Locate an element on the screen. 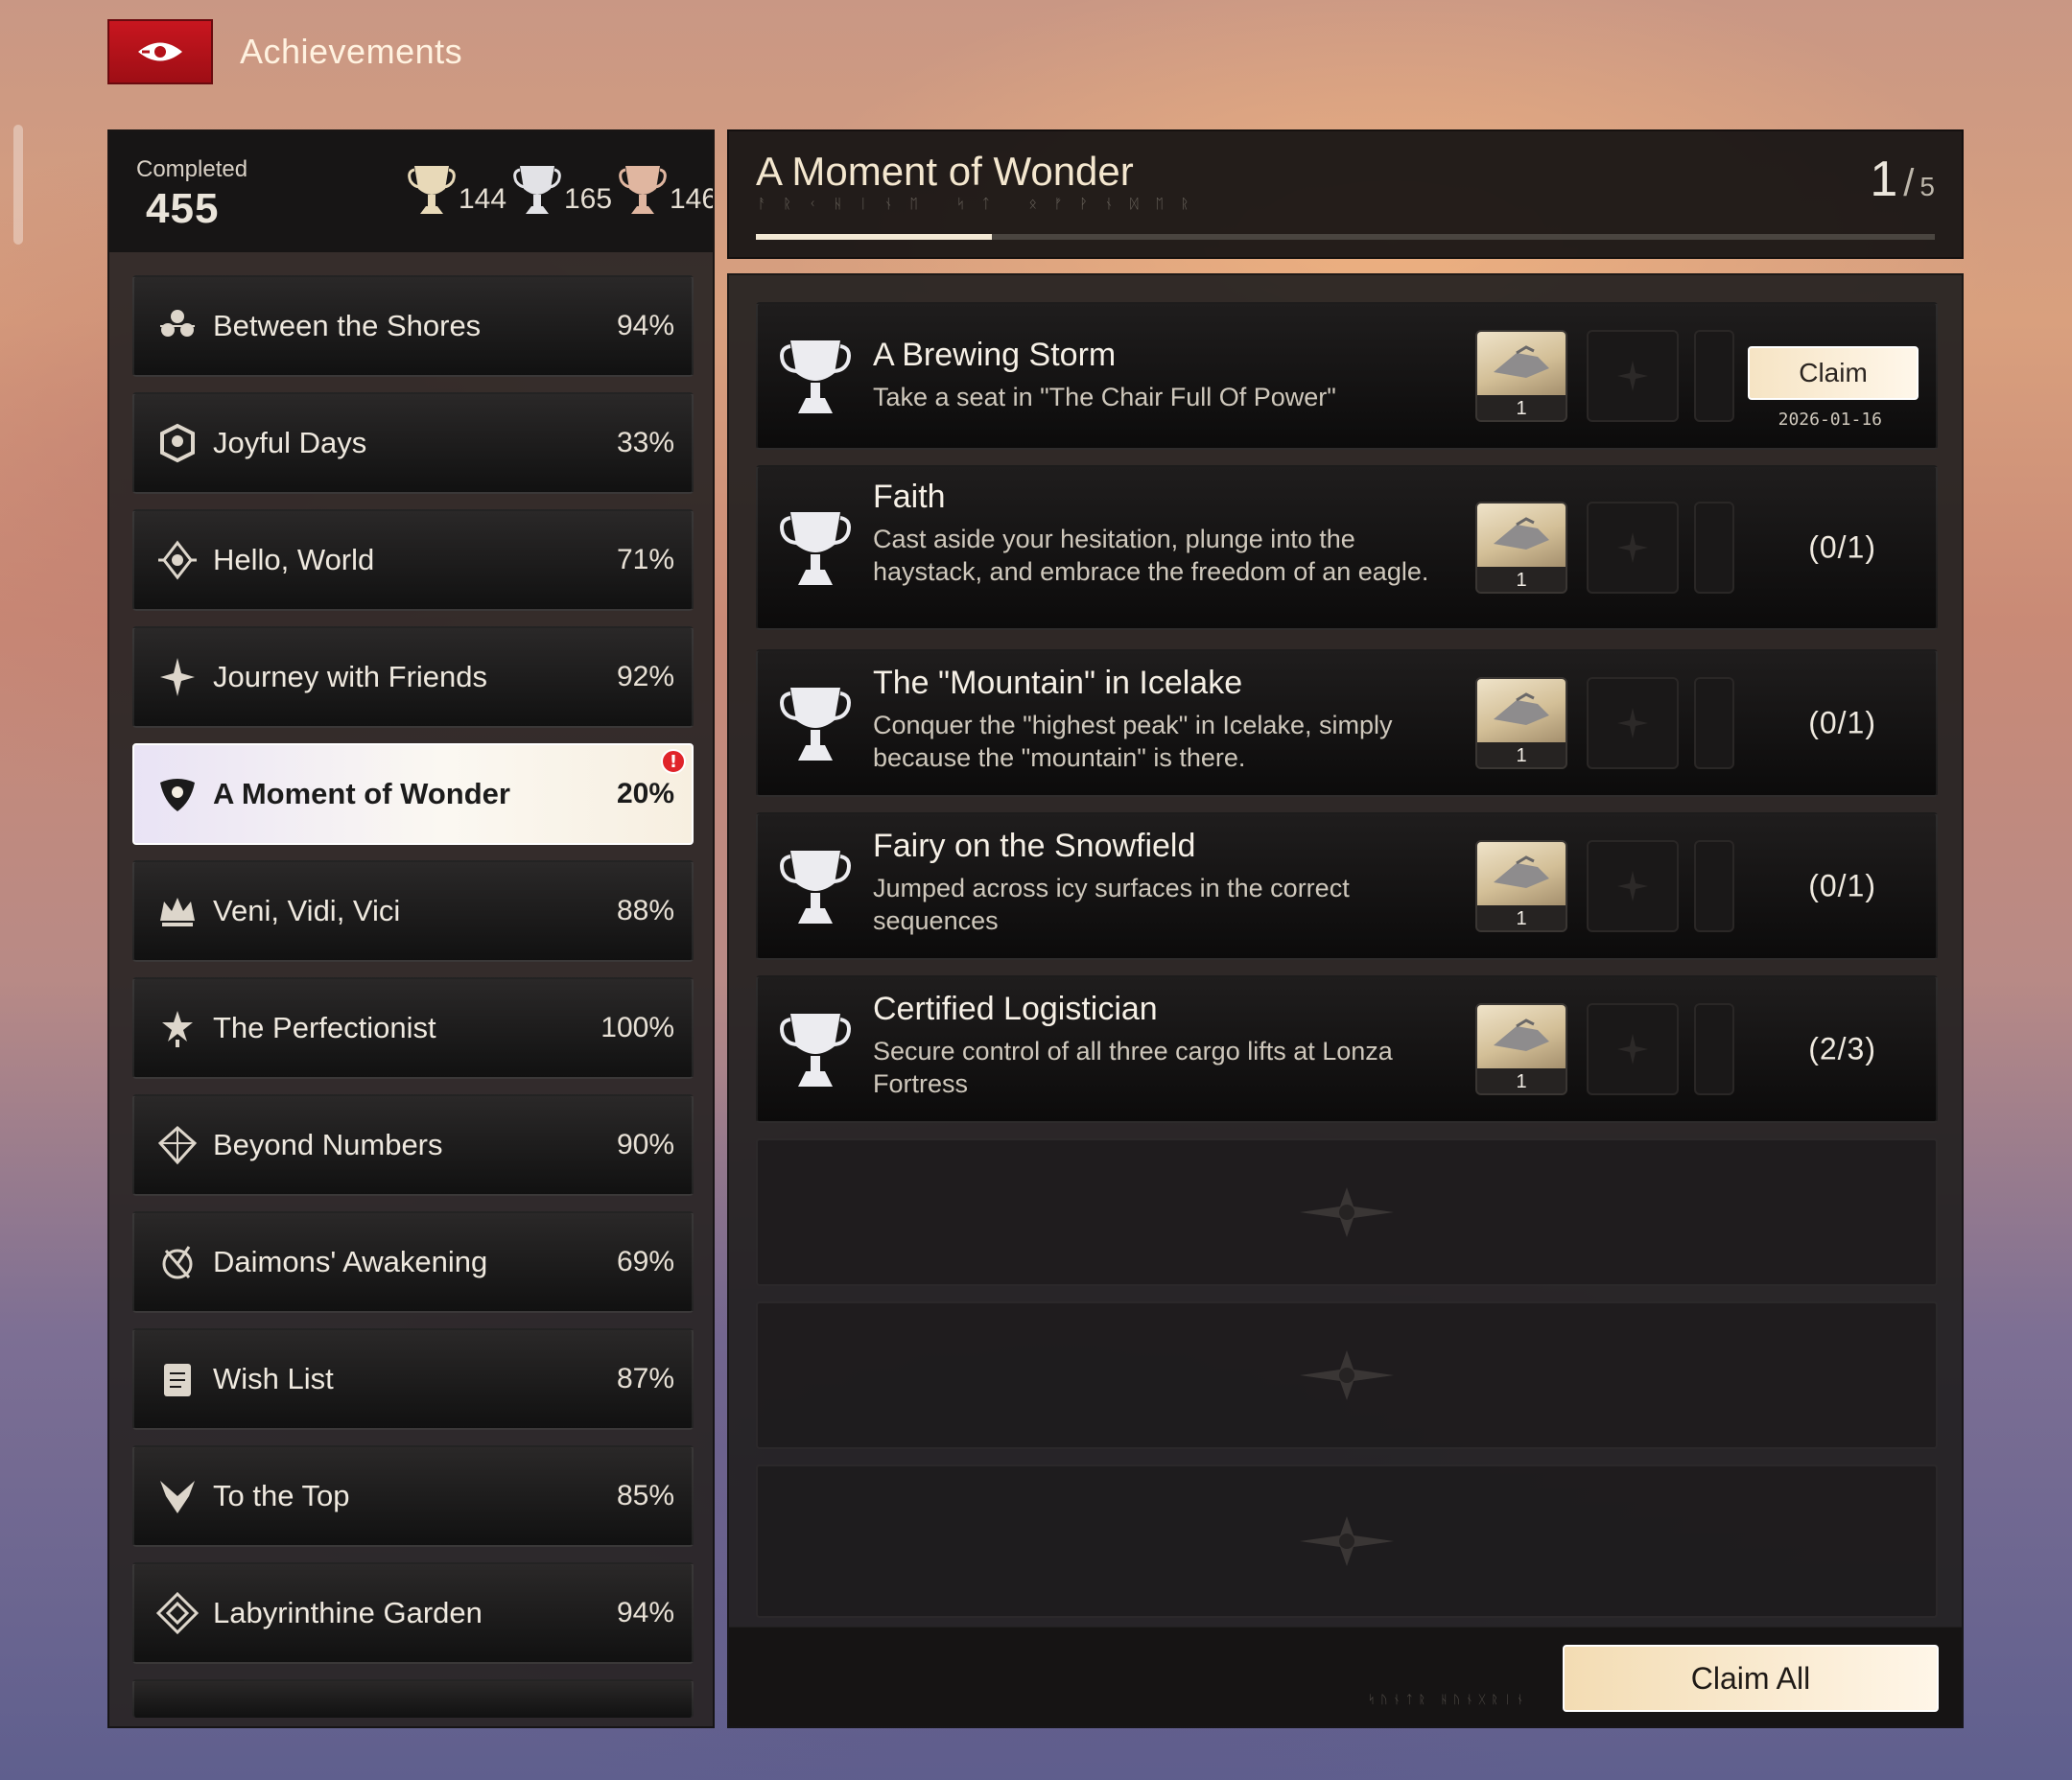 The image size is (2072, 1780). category-progress-bar is located at coordinates (1345, 237).